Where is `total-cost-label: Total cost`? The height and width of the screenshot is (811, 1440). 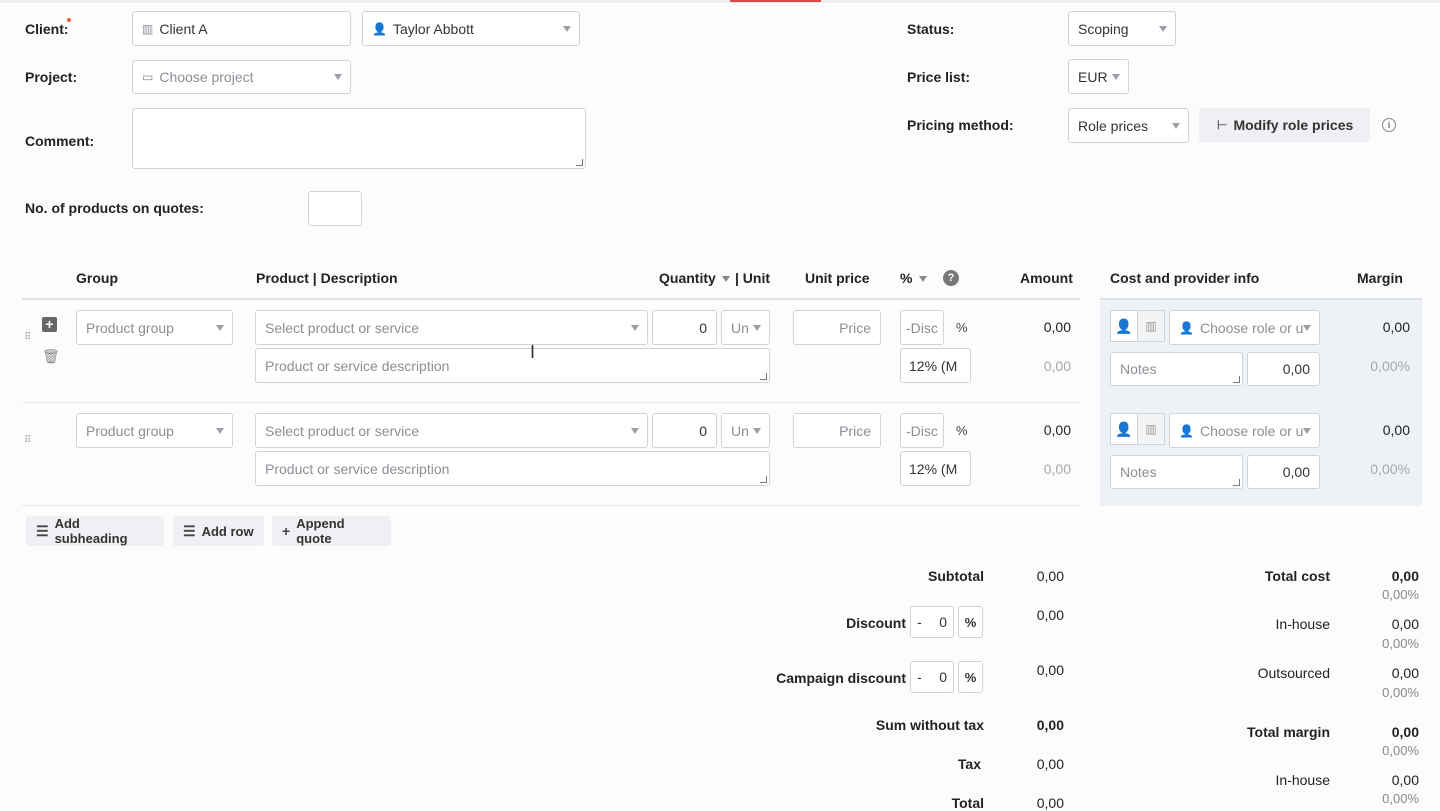
total-cost-label: Total cost is located at coordinates (1297, 576).